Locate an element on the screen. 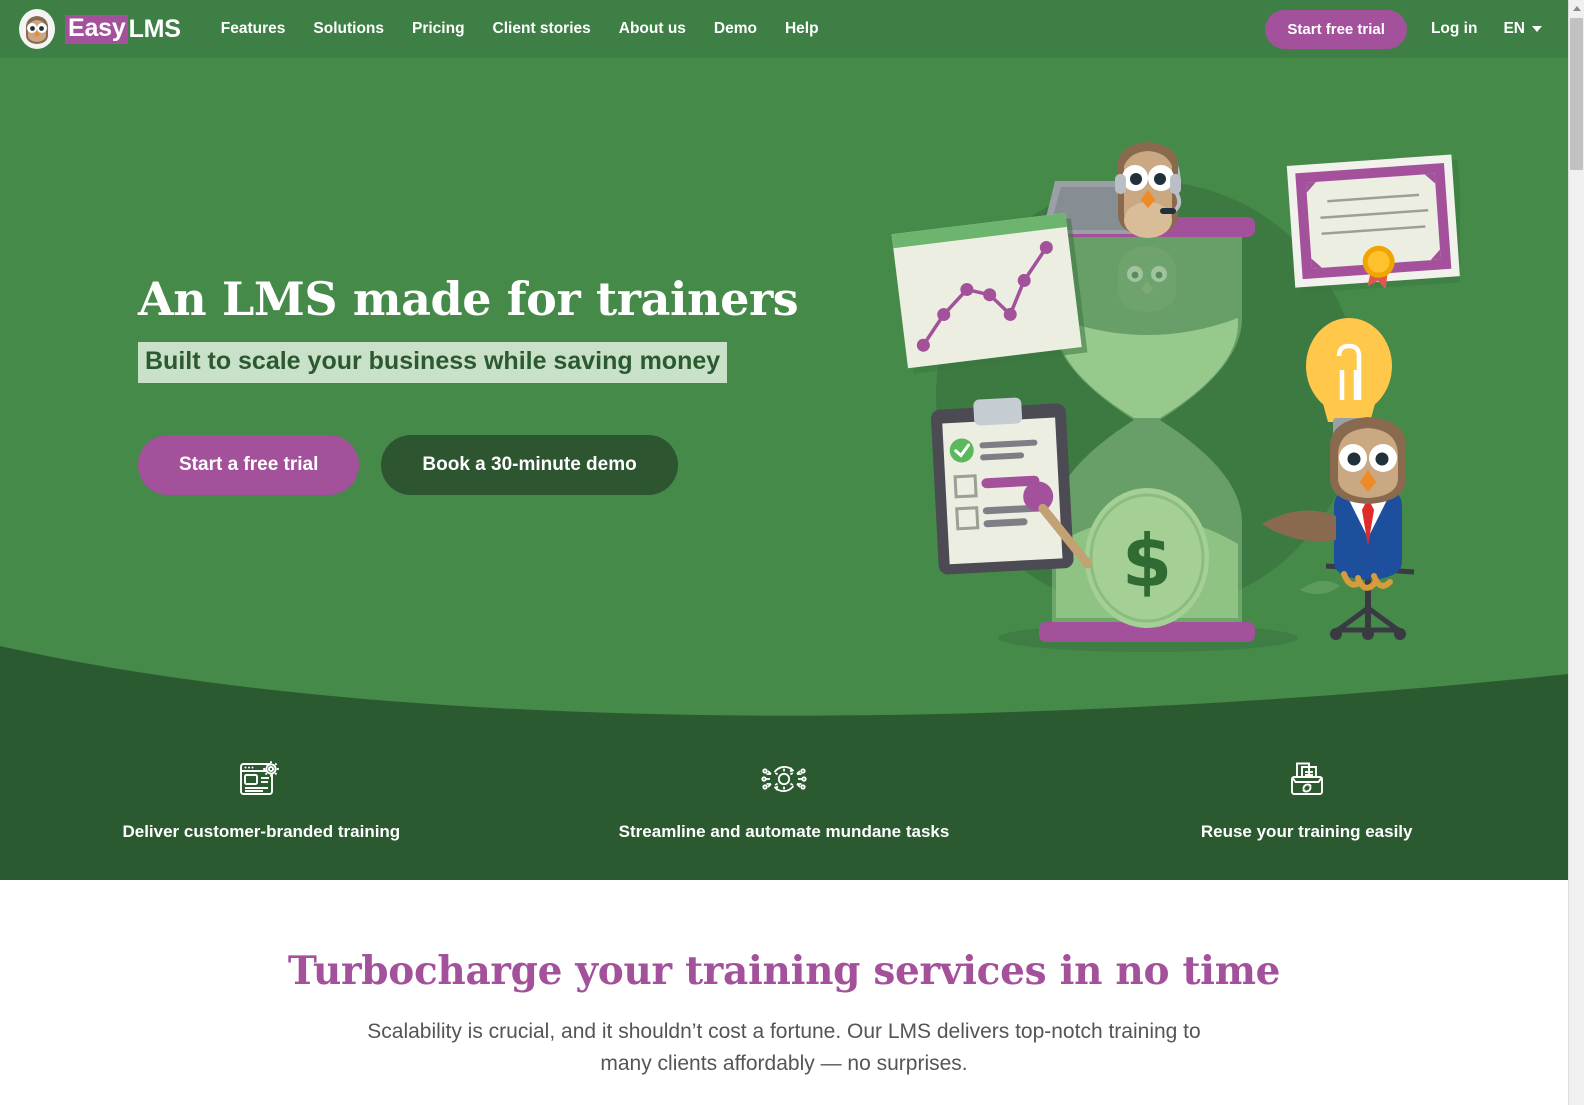 The height and width of the screenshot is (1105, 1584). chevron-down-icon is located at coordinates (1537, 29).